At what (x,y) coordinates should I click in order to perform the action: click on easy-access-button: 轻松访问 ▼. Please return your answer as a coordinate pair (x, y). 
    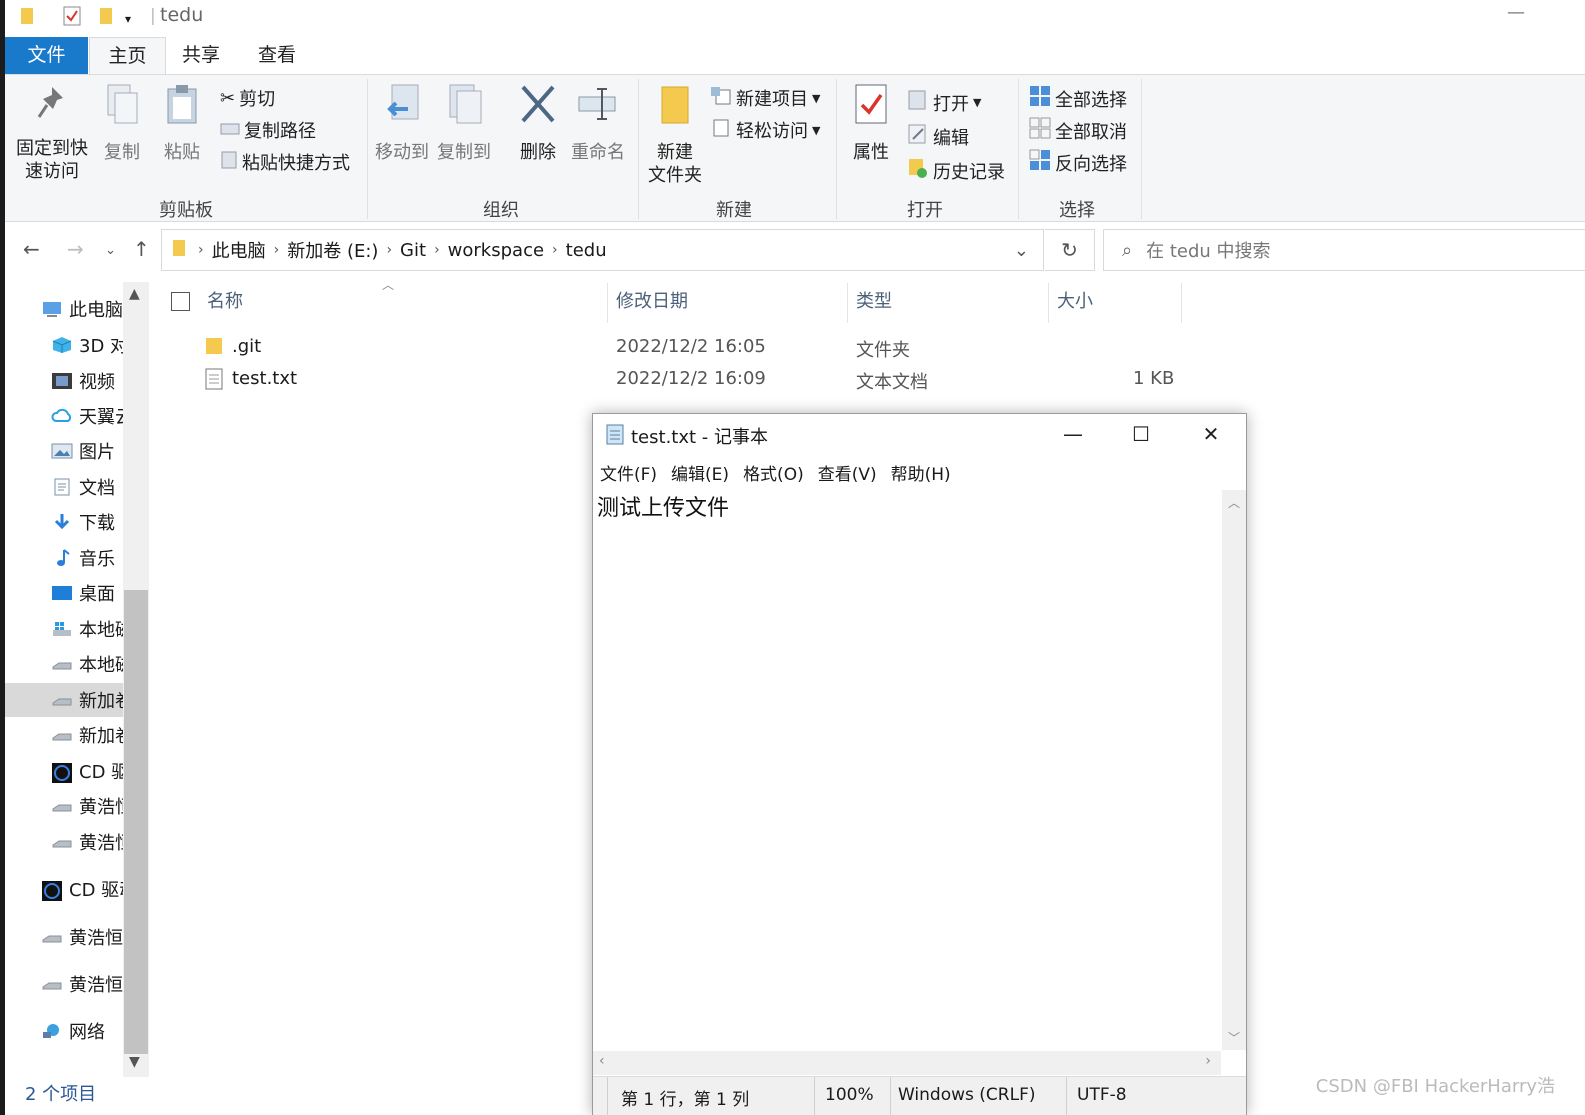
    Looking at the image, I should click on (765, 130).